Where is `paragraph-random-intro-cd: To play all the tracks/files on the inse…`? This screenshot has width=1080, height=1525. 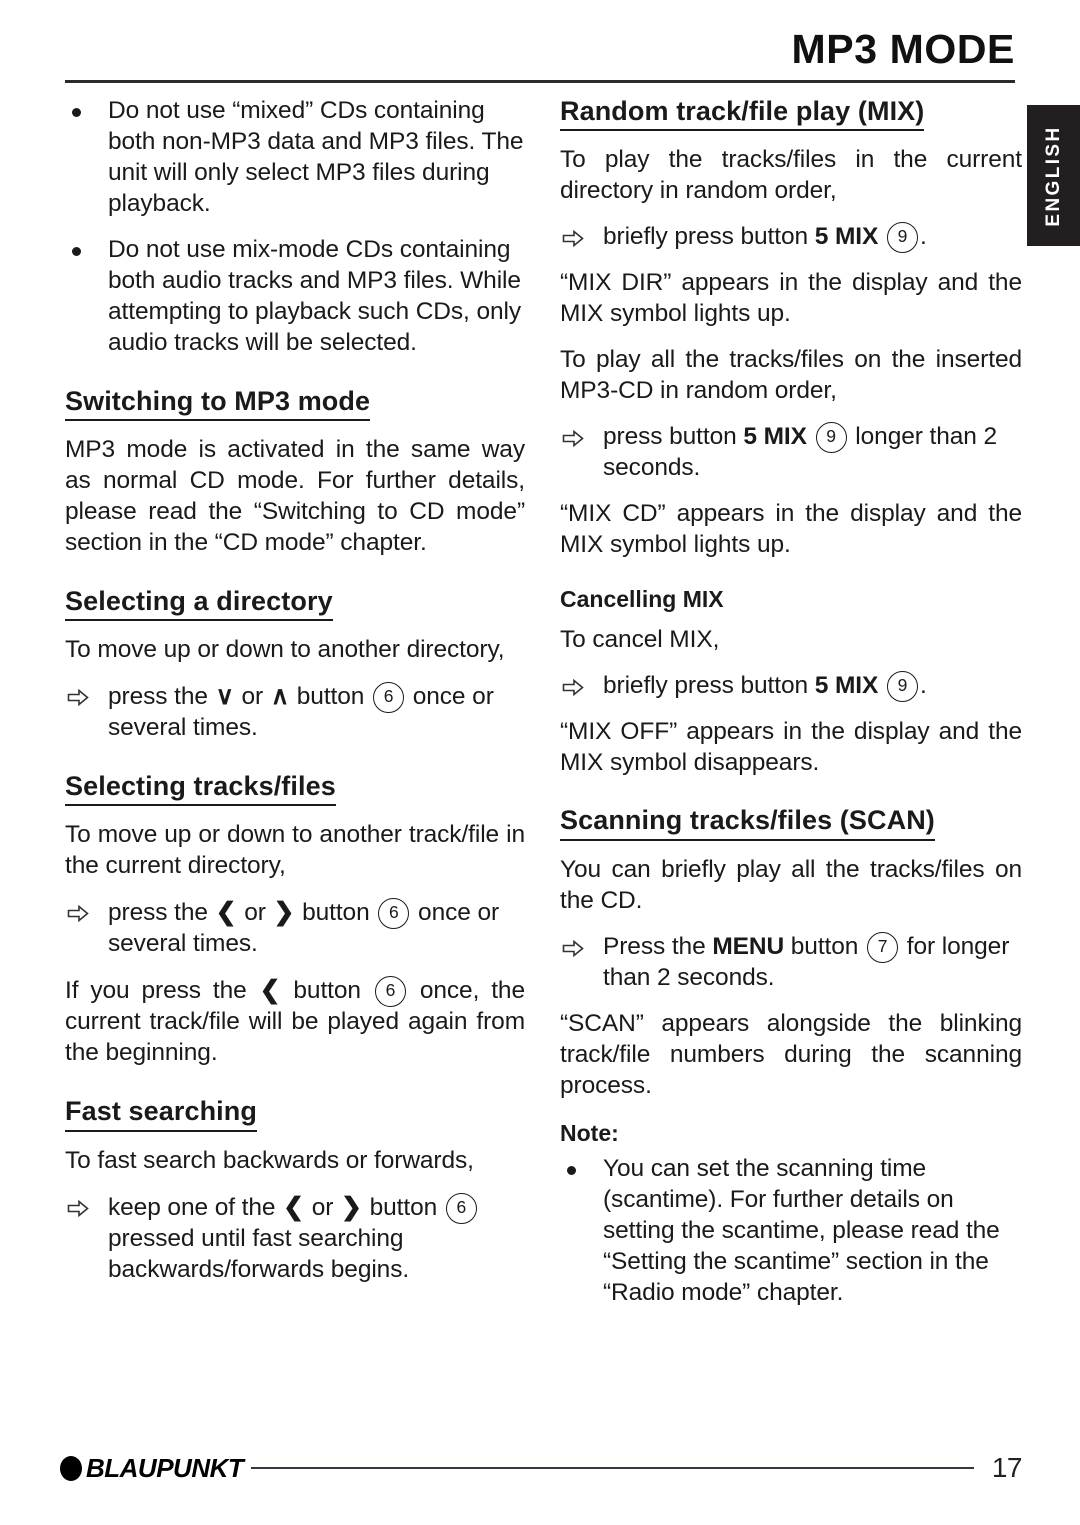
paragraph-random-intro-cd: To play all the tracks/files on the inse… is located at coordinates (791, 375).